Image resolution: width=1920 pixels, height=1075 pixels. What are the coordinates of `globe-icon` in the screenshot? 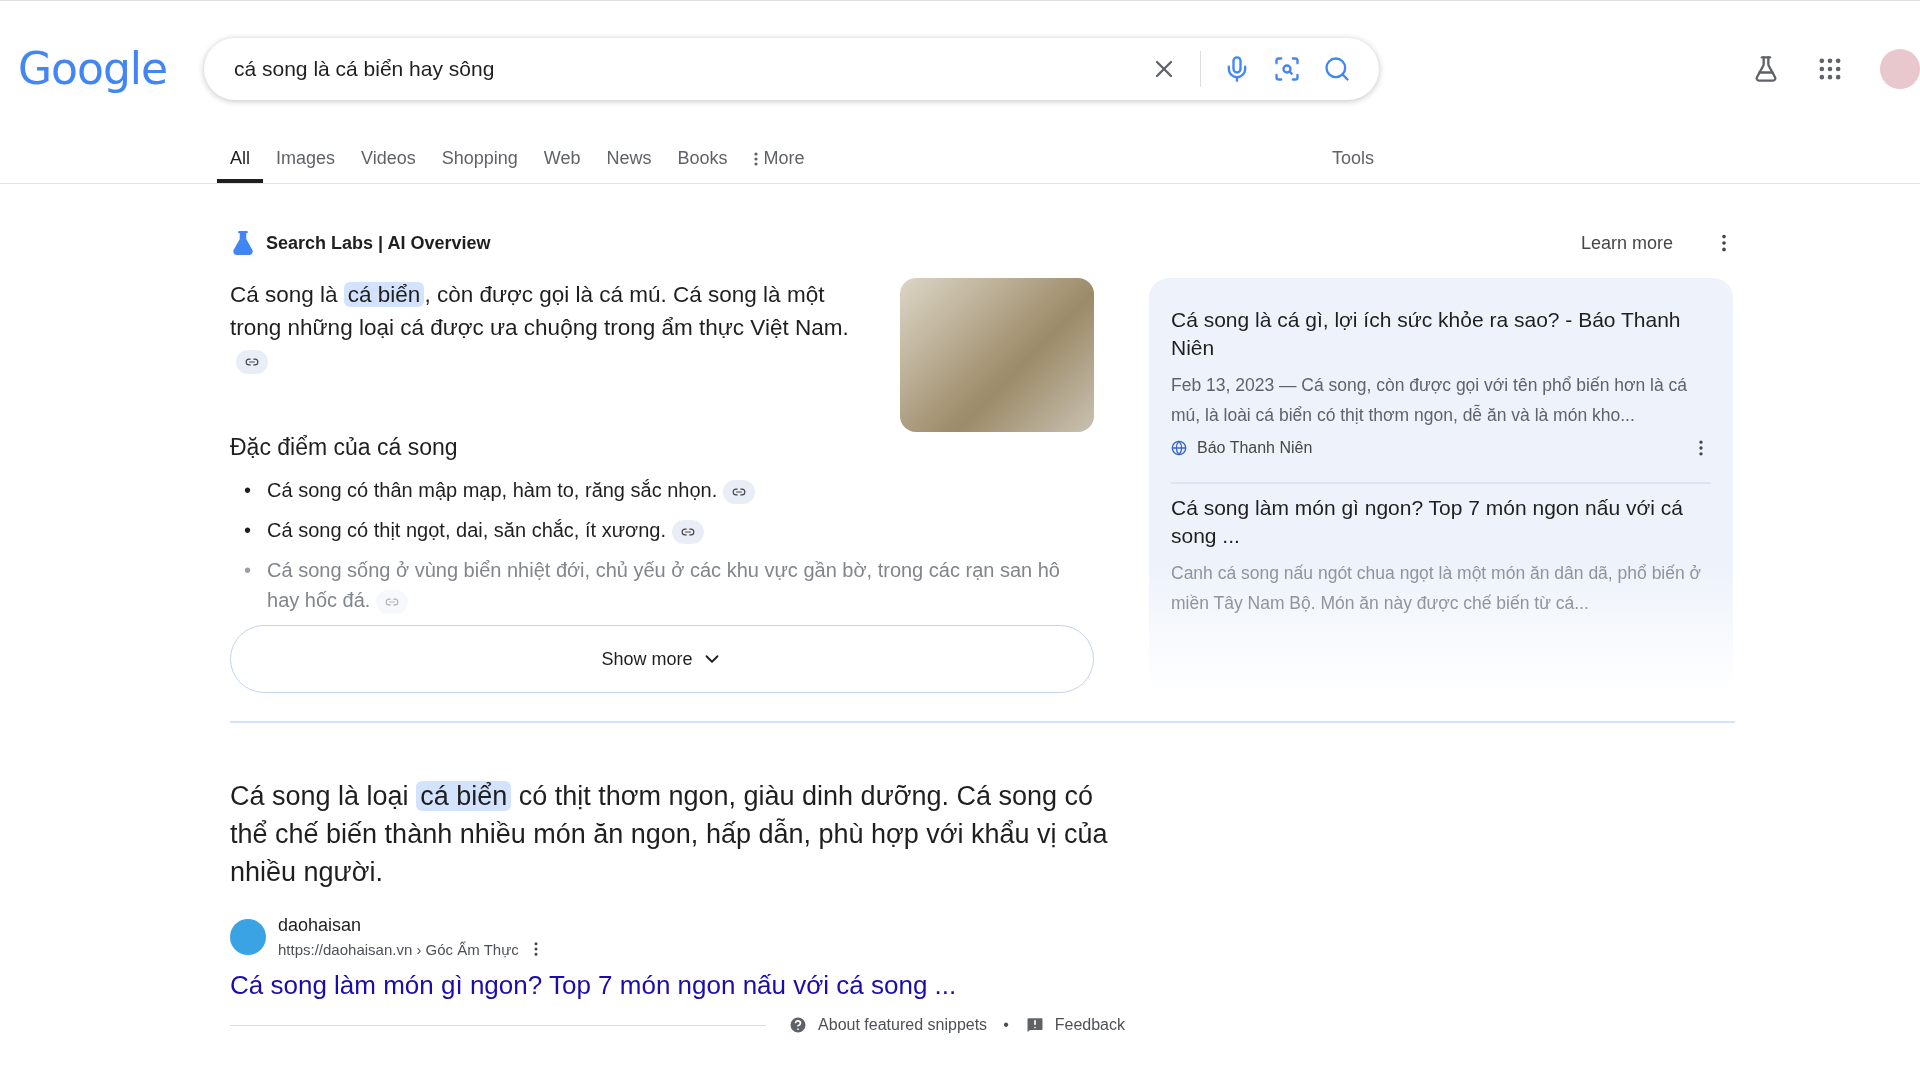 It's located at (1179, 448).